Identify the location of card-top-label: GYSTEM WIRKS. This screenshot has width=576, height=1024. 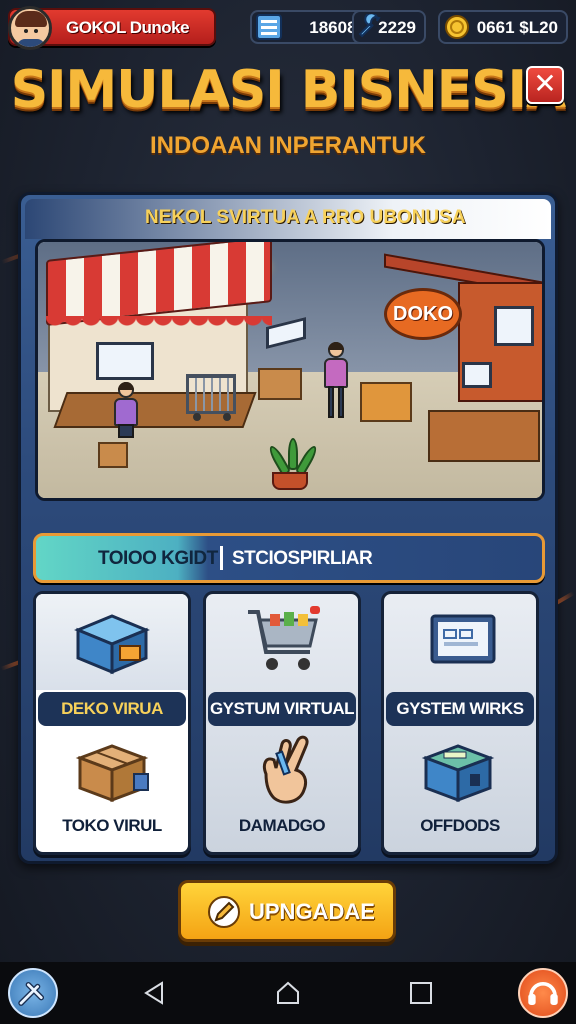
(460, 709).